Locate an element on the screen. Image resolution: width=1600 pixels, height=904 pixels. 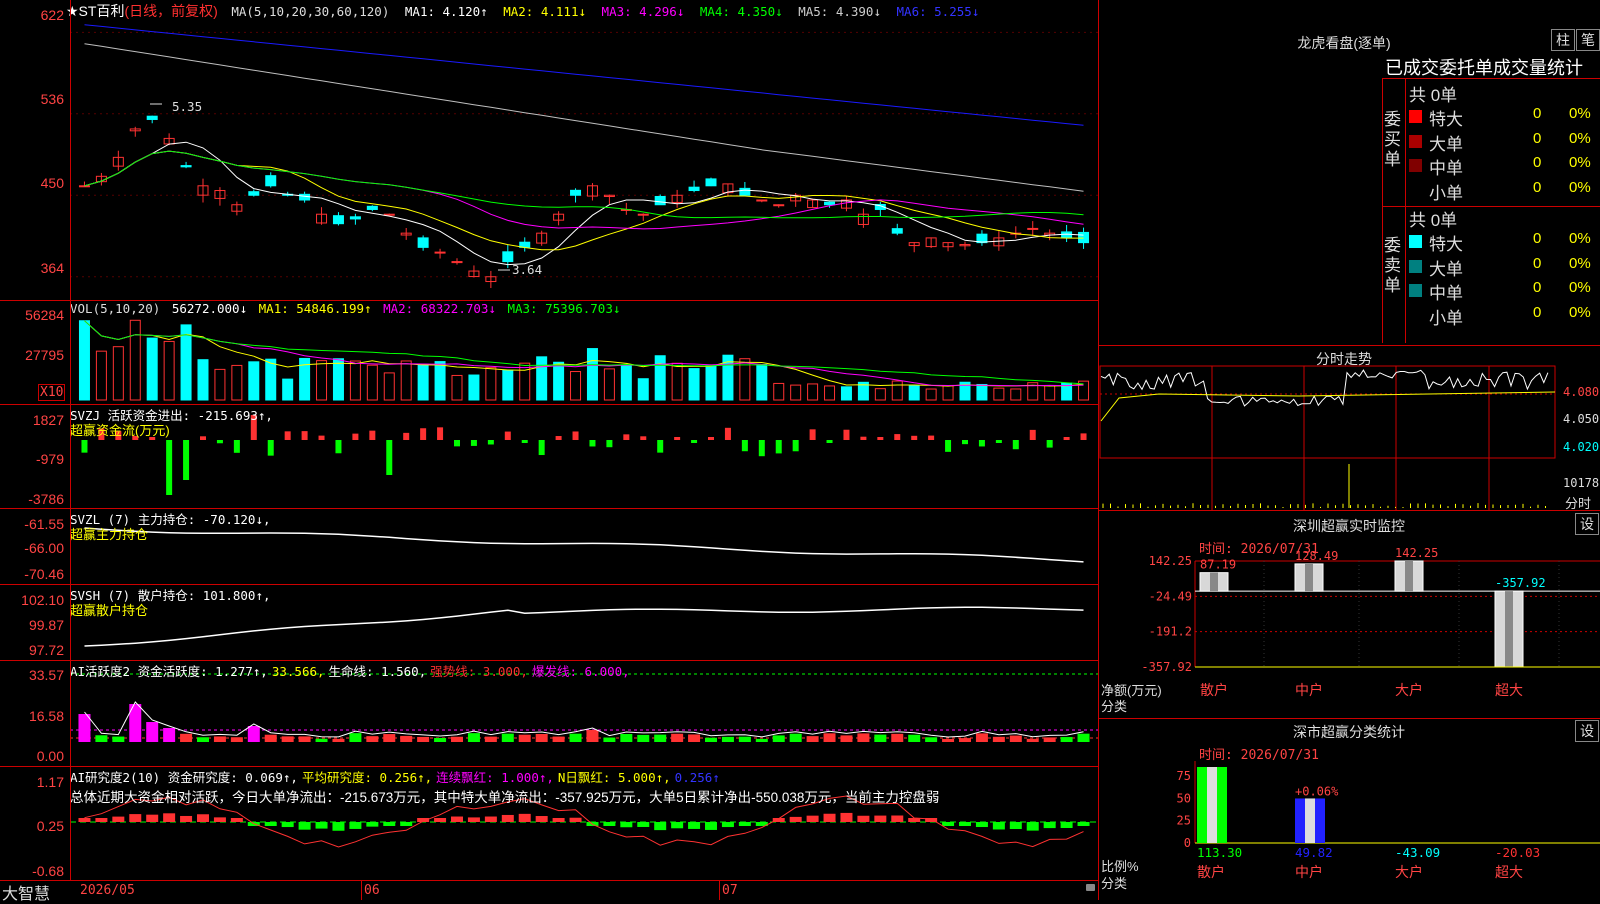
monitor-x-title: 分类 is located at coordinates (1114, 706).